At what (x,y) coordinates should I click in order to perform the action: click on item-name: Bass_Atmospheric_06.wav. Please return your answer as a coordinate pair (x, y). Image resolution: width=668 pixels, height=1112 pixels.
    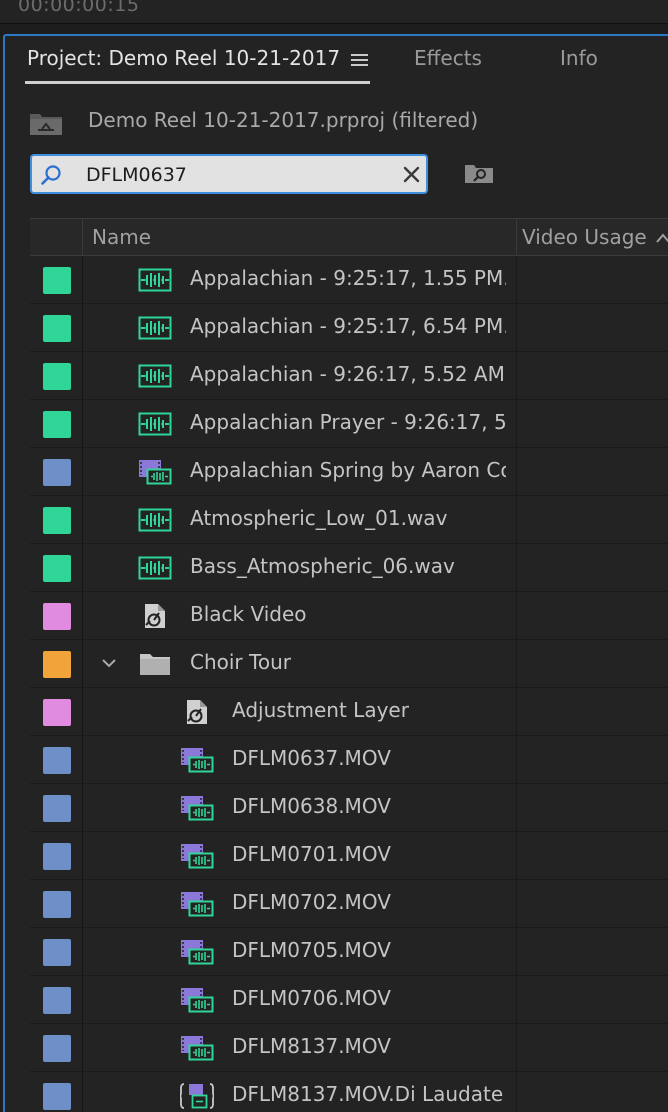
    Looking at the image, I should click on (348, 566).